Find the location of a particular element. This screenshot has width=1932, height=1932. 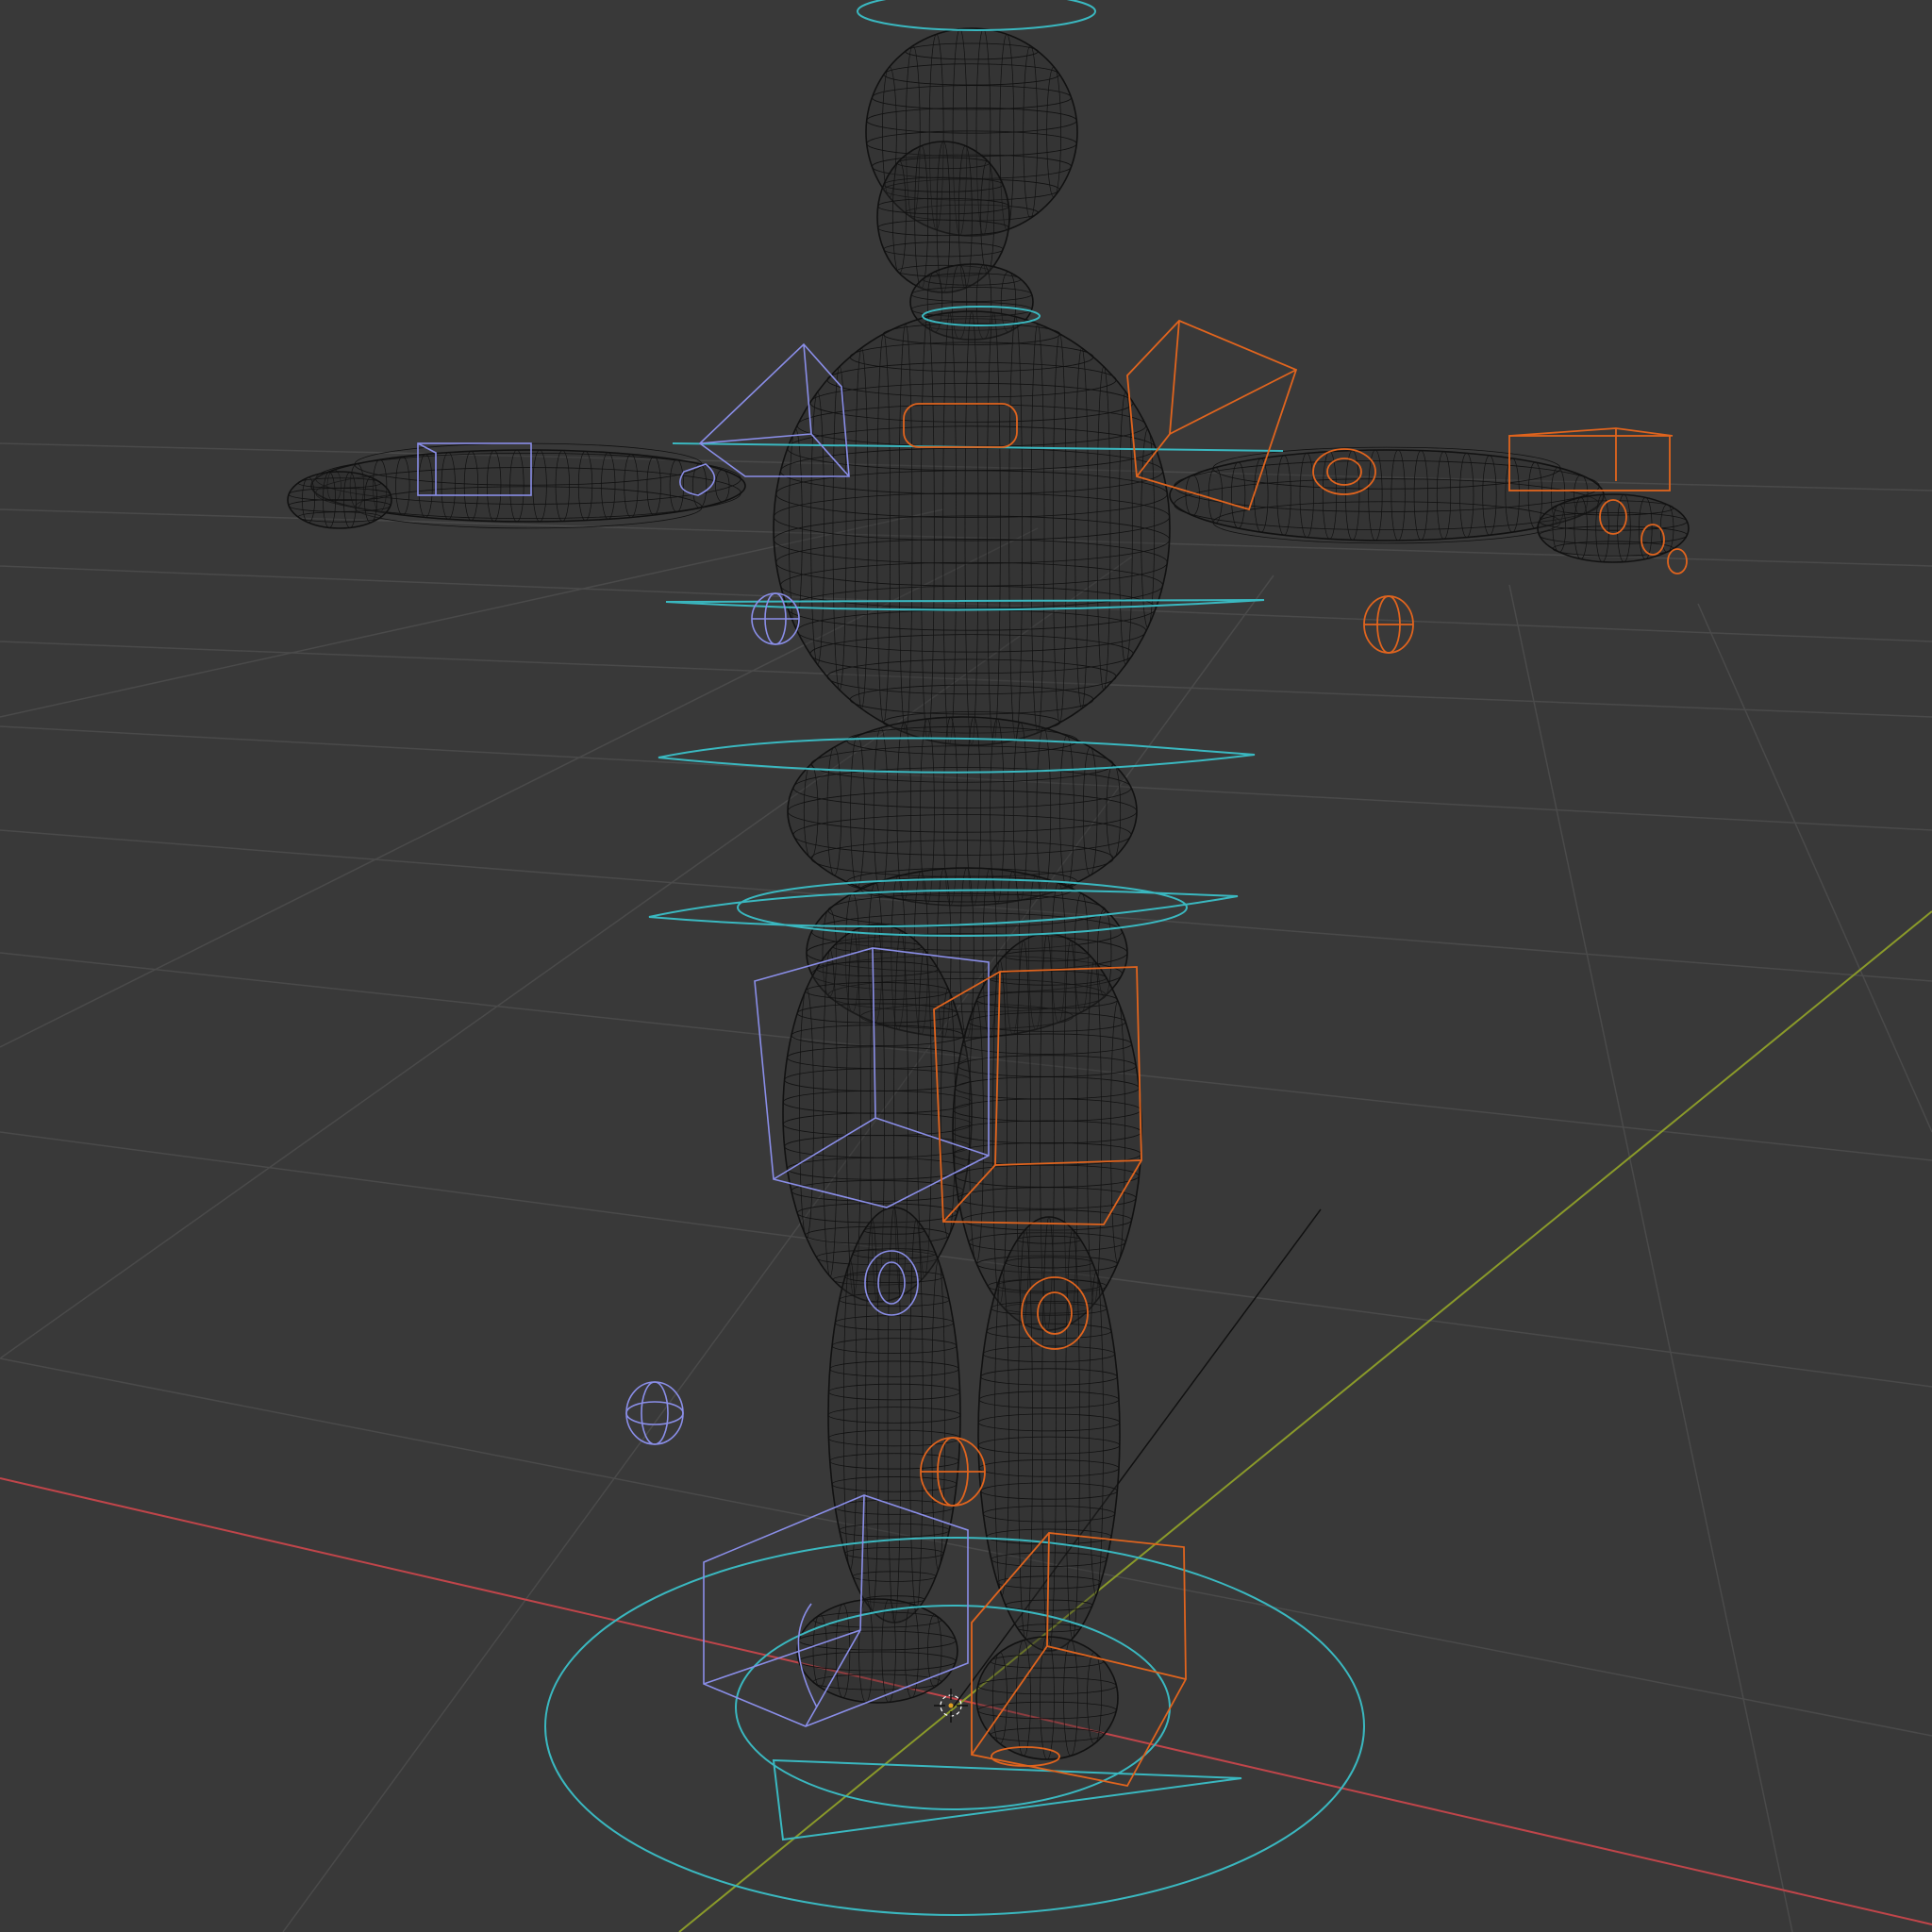

mesh-shin-r is located at coordinates (1049, 1434).